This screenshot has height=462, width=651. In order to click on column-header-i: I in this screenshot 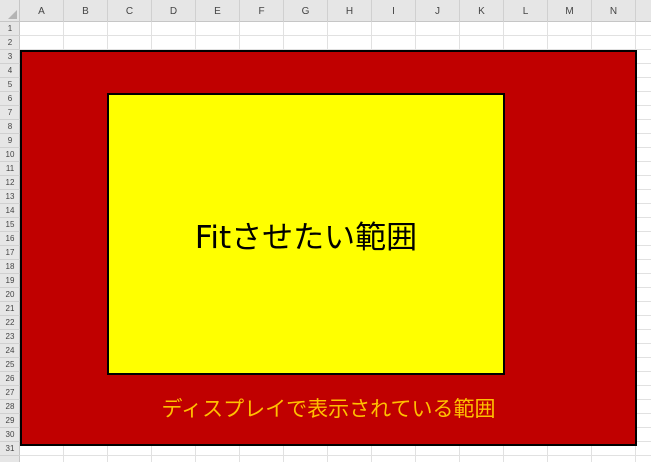, I will do `click(394, 11)`.